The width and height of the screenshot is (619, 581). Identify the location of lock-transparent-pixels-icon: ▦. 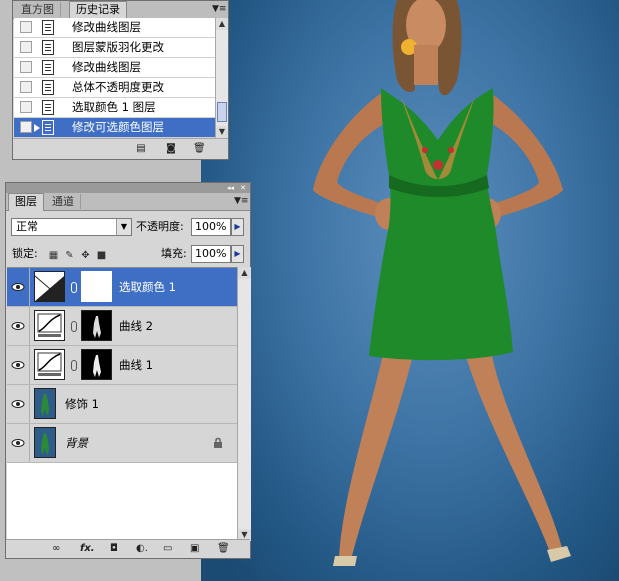
(53, 255).